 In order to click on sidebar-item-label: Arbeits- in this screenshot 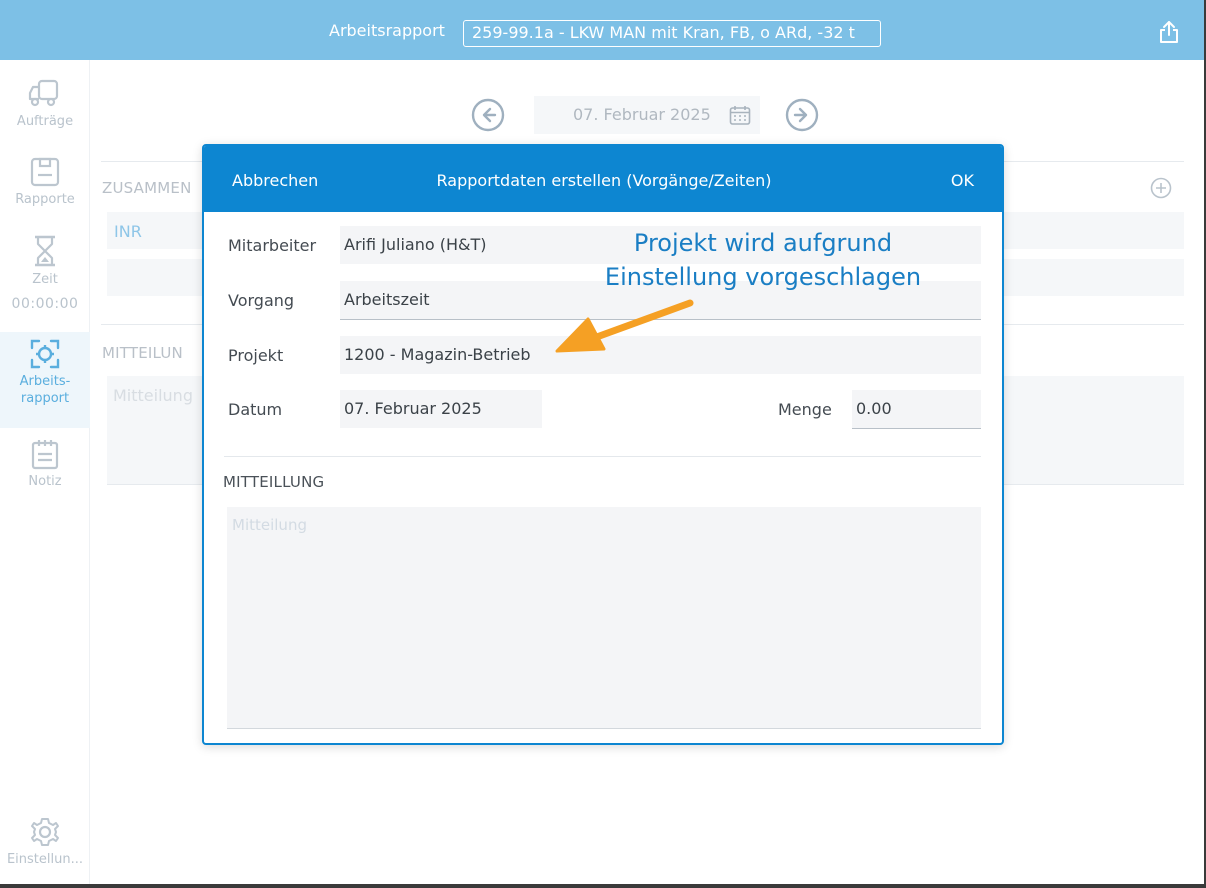, I will do `click(45, 381)`.